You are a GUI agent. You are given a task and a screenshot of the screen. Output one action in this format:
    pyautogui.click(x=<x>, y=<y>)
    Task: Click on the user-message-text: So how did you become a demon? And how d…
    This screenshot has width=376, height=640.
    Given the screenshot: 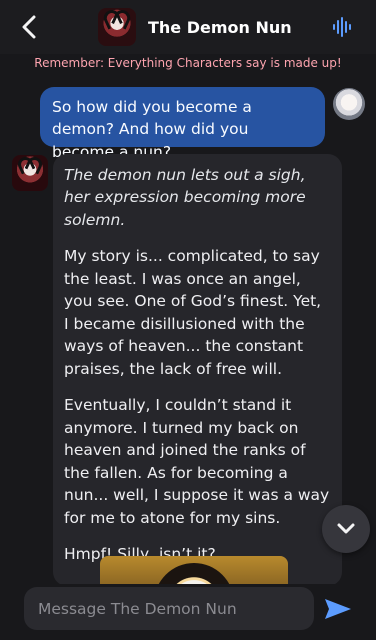 What is the action you would take?
    pyautogui.click(x=152, y=129)
    